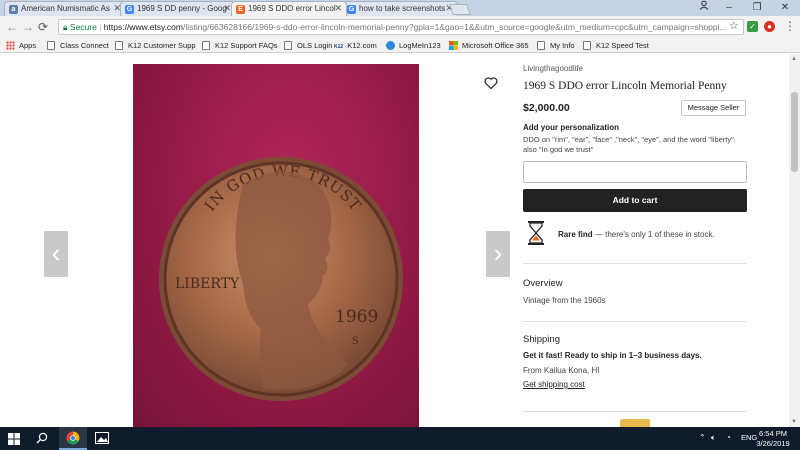 This screenshot has width=800, height=450. Describe the element at coordinates (794, 422) in the screenshot. I see `scroll-down-icon: ▼` at that location.